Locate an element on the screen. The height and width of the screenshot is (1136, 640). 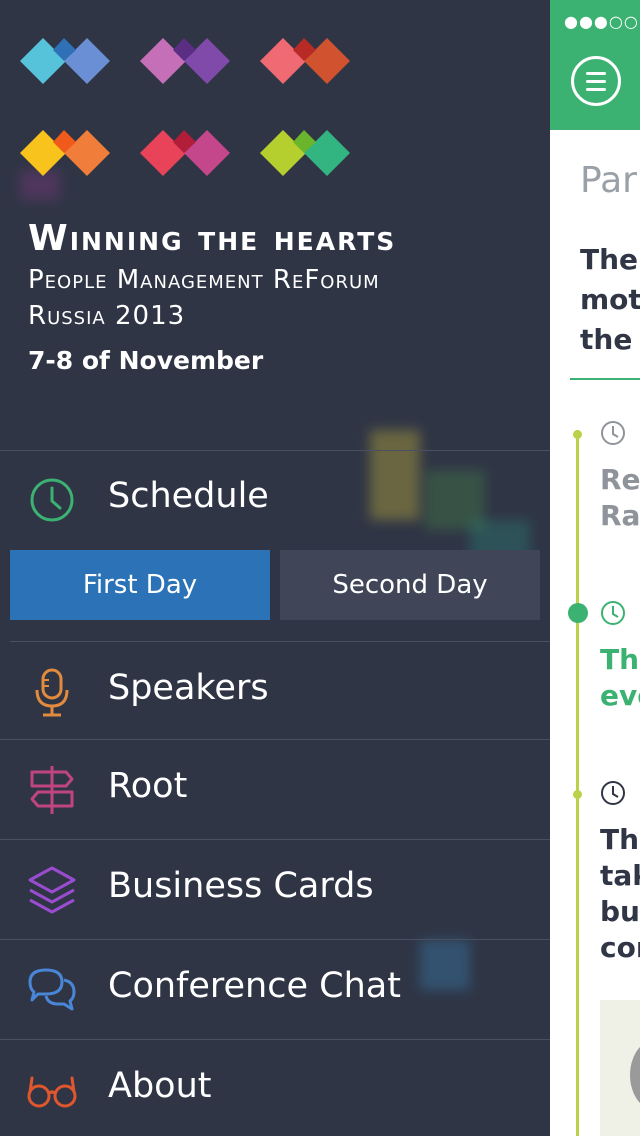
heart-logo-purple is located at coordinates (185, 61).